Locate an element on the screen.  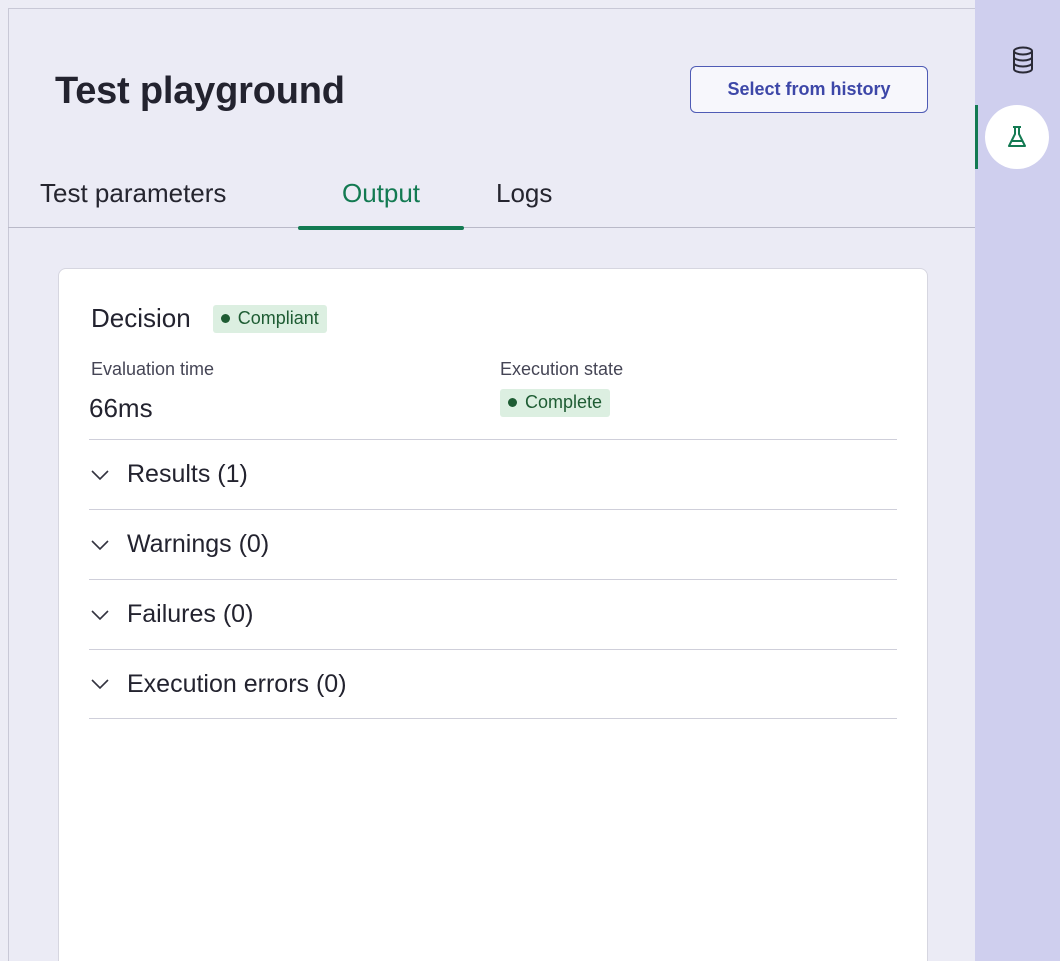
tab-output: Output is located at coordinates (381, 200).